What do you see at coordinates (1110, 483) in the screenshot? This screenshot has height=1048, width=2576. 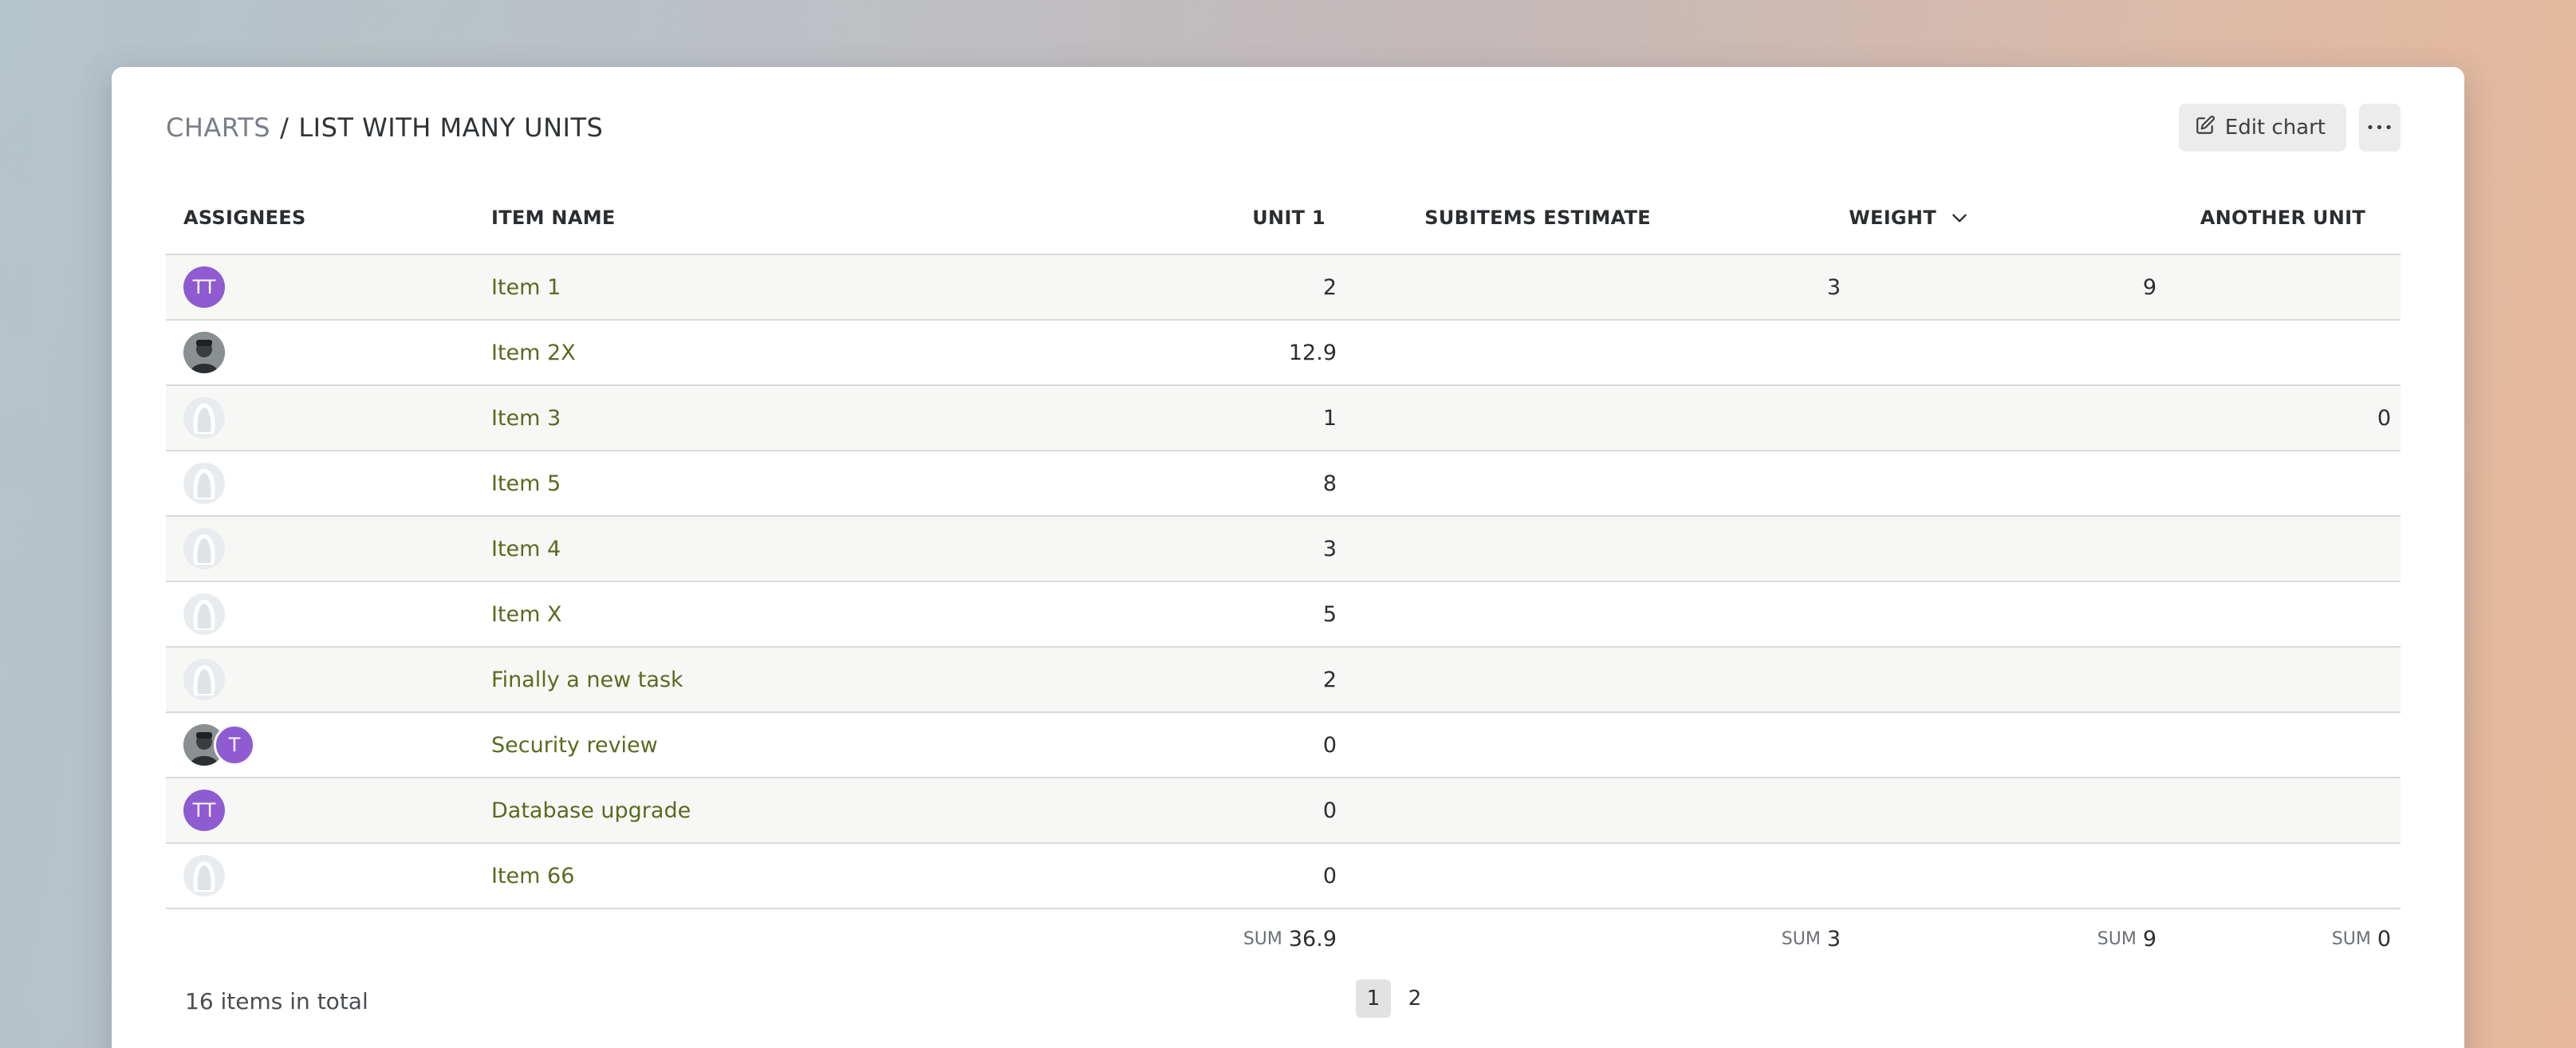 I see `unit1-cell: 8` at bounding box center [1110, 483].